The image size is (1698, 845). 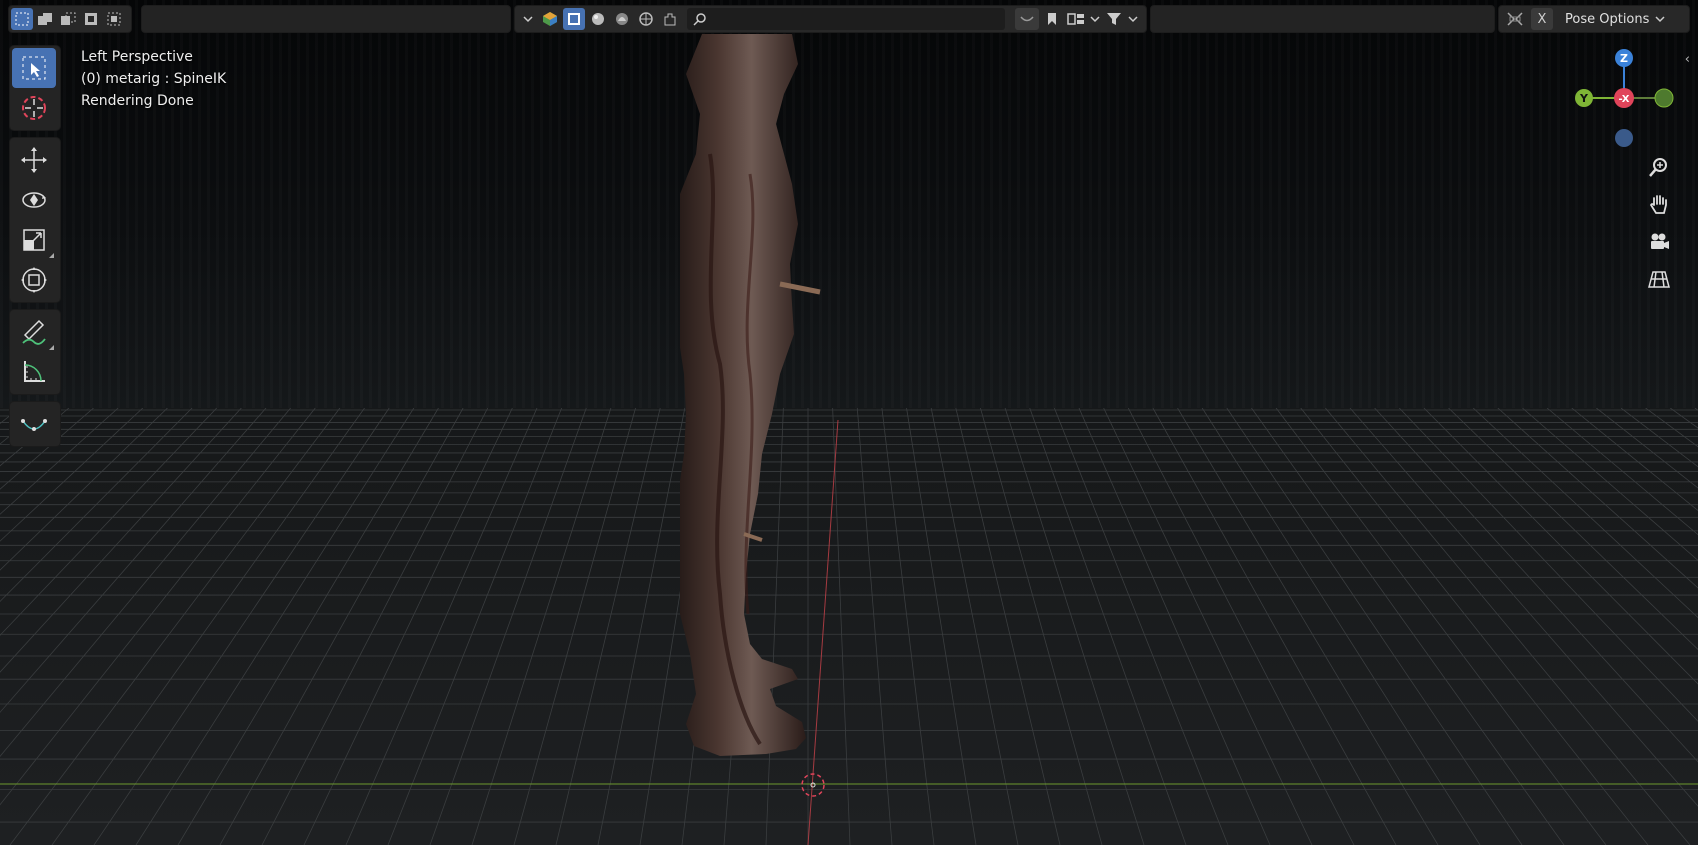 What do you see at coordinates (137, 57) in the screenshot?
I see `view-name-label: Left Perspective` at bounding box center [137, 57].